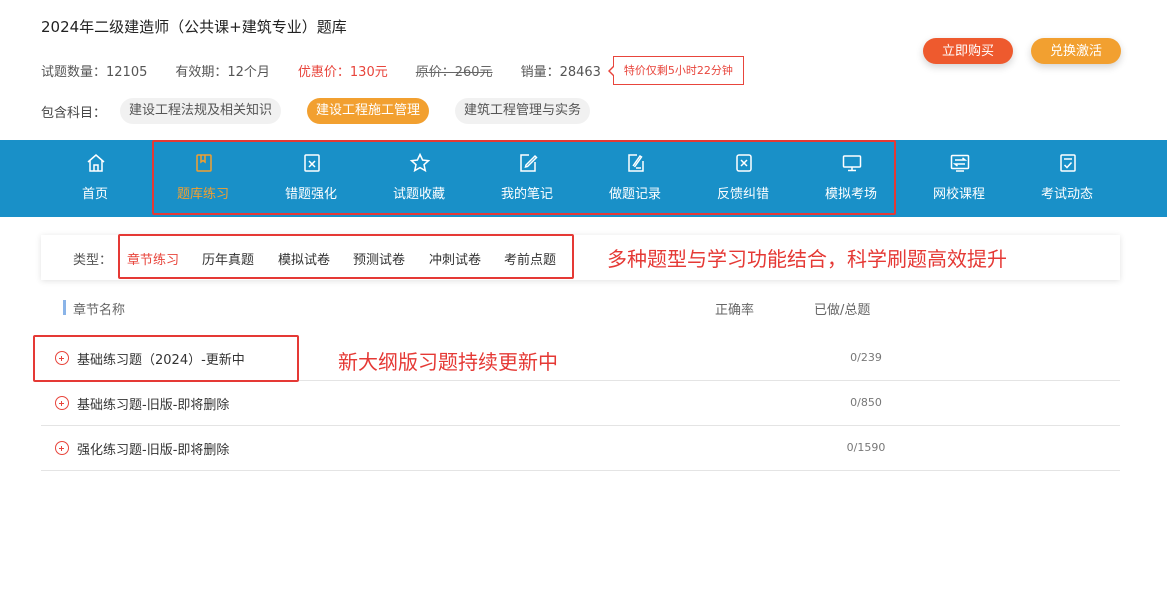 This screenshot has height=607, width=1167. Describe the element at coordinates (93, 260) in the screenshot. I see `type-label: 类型：` at that location.